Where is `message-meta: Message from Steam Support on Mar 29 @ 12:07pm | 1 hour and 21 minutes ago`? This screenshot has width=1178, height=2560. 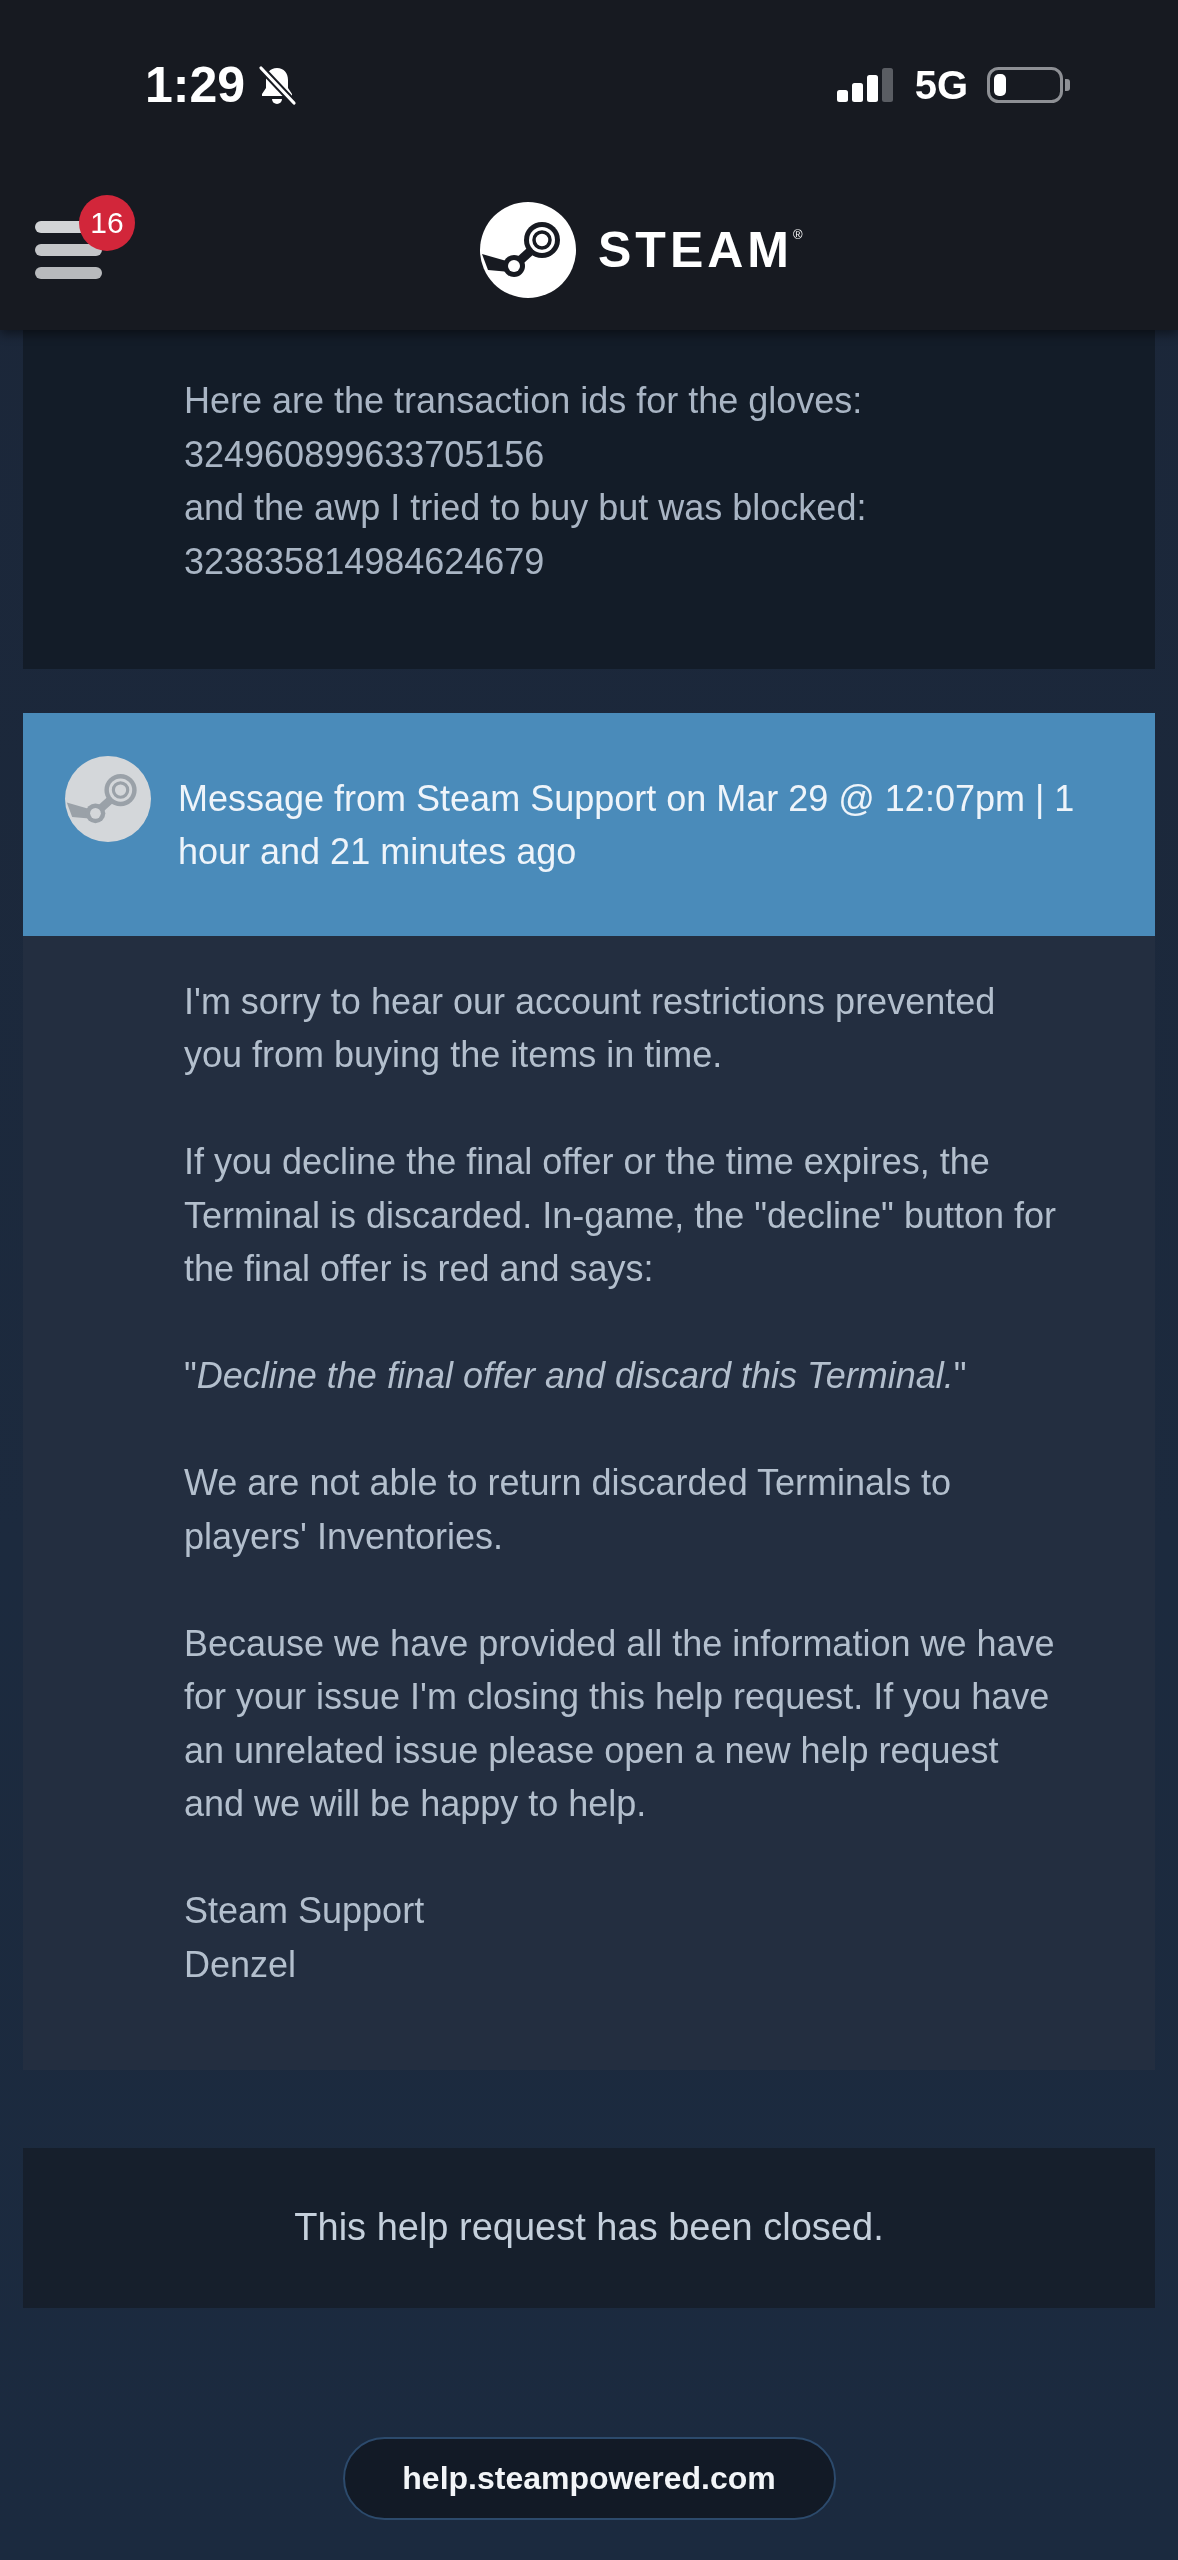 message-meta: Message from Steam Support on Mar 29 @ 12:07pm | 1 hour and 21 minutes ago is located at coordinates (627, 825).